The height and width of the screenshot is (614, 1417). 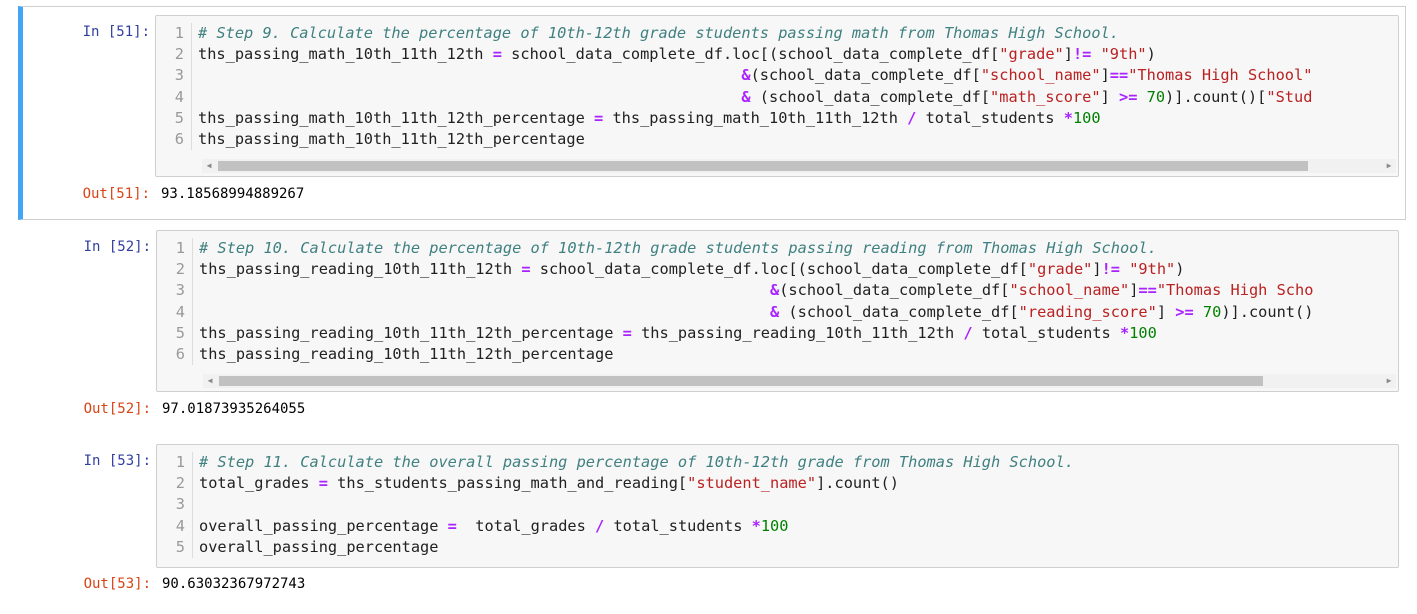 What do you see at coordinates (1216, 96) in the screenshot?
I see `code-token: )].count()[` at bounding box center [1216, 96].